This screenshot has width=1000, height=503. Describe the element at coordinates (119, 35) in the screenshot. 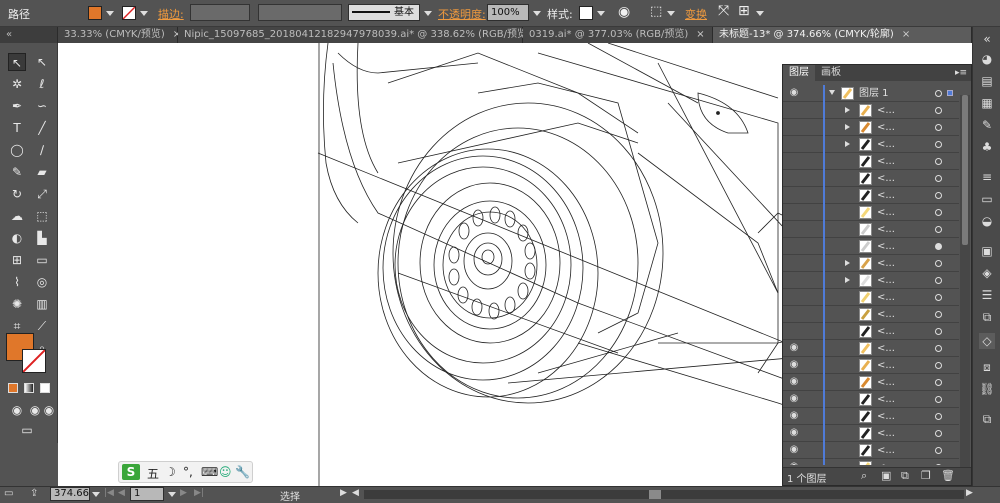

I see `tab-doc-1: 33.33% (CMYK/预览) ×` at that location.